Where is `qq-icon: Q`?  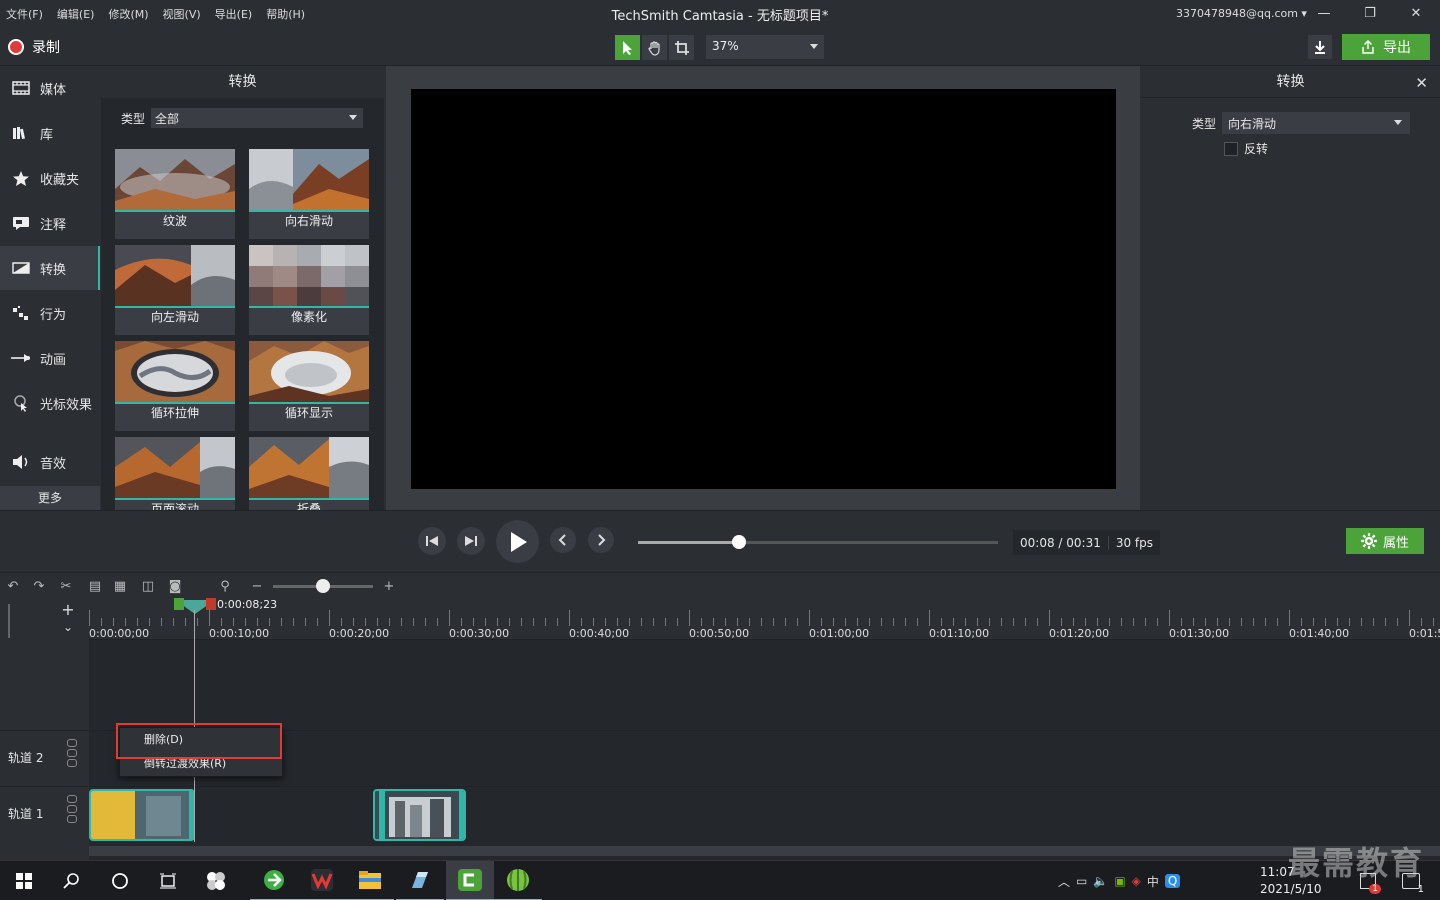 qq-icon: Q is located at coordinates (1172, 881).